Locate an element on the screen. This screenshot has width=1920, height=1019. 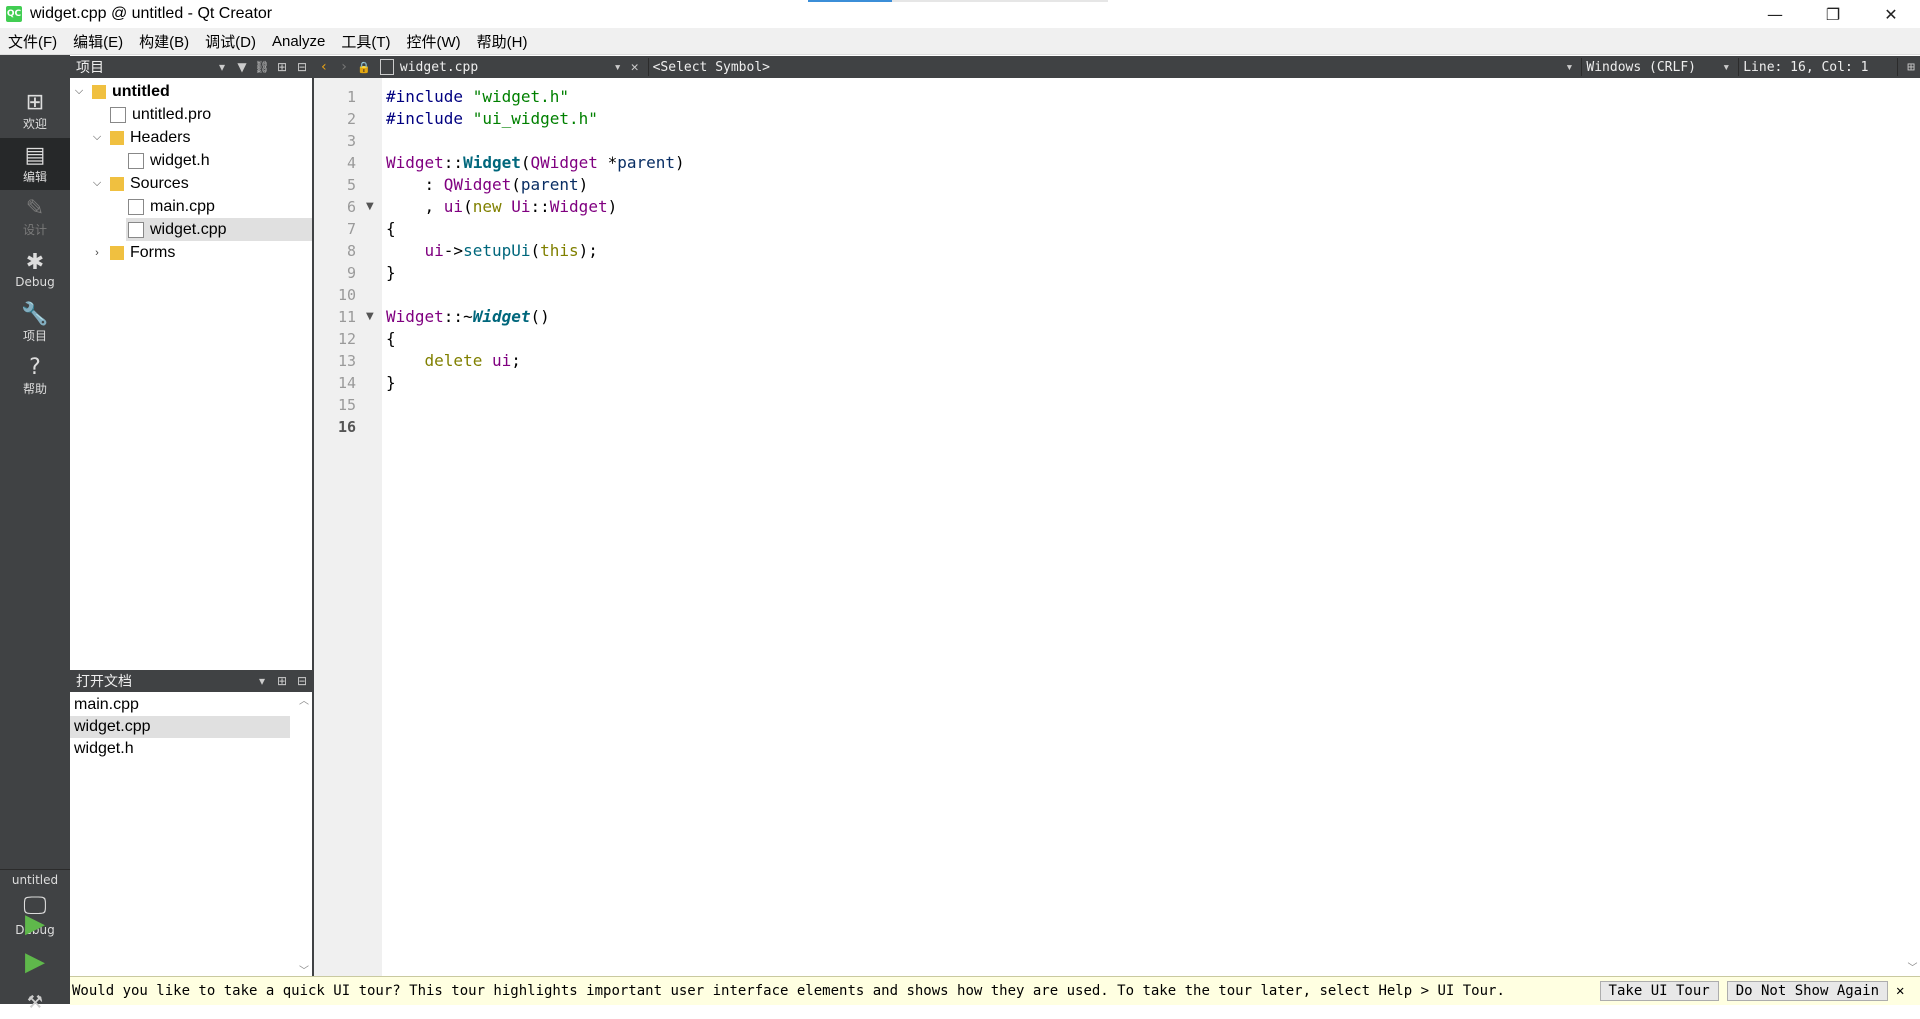
mode-design: ✎ 设计 is located at coordinates (35, 217).